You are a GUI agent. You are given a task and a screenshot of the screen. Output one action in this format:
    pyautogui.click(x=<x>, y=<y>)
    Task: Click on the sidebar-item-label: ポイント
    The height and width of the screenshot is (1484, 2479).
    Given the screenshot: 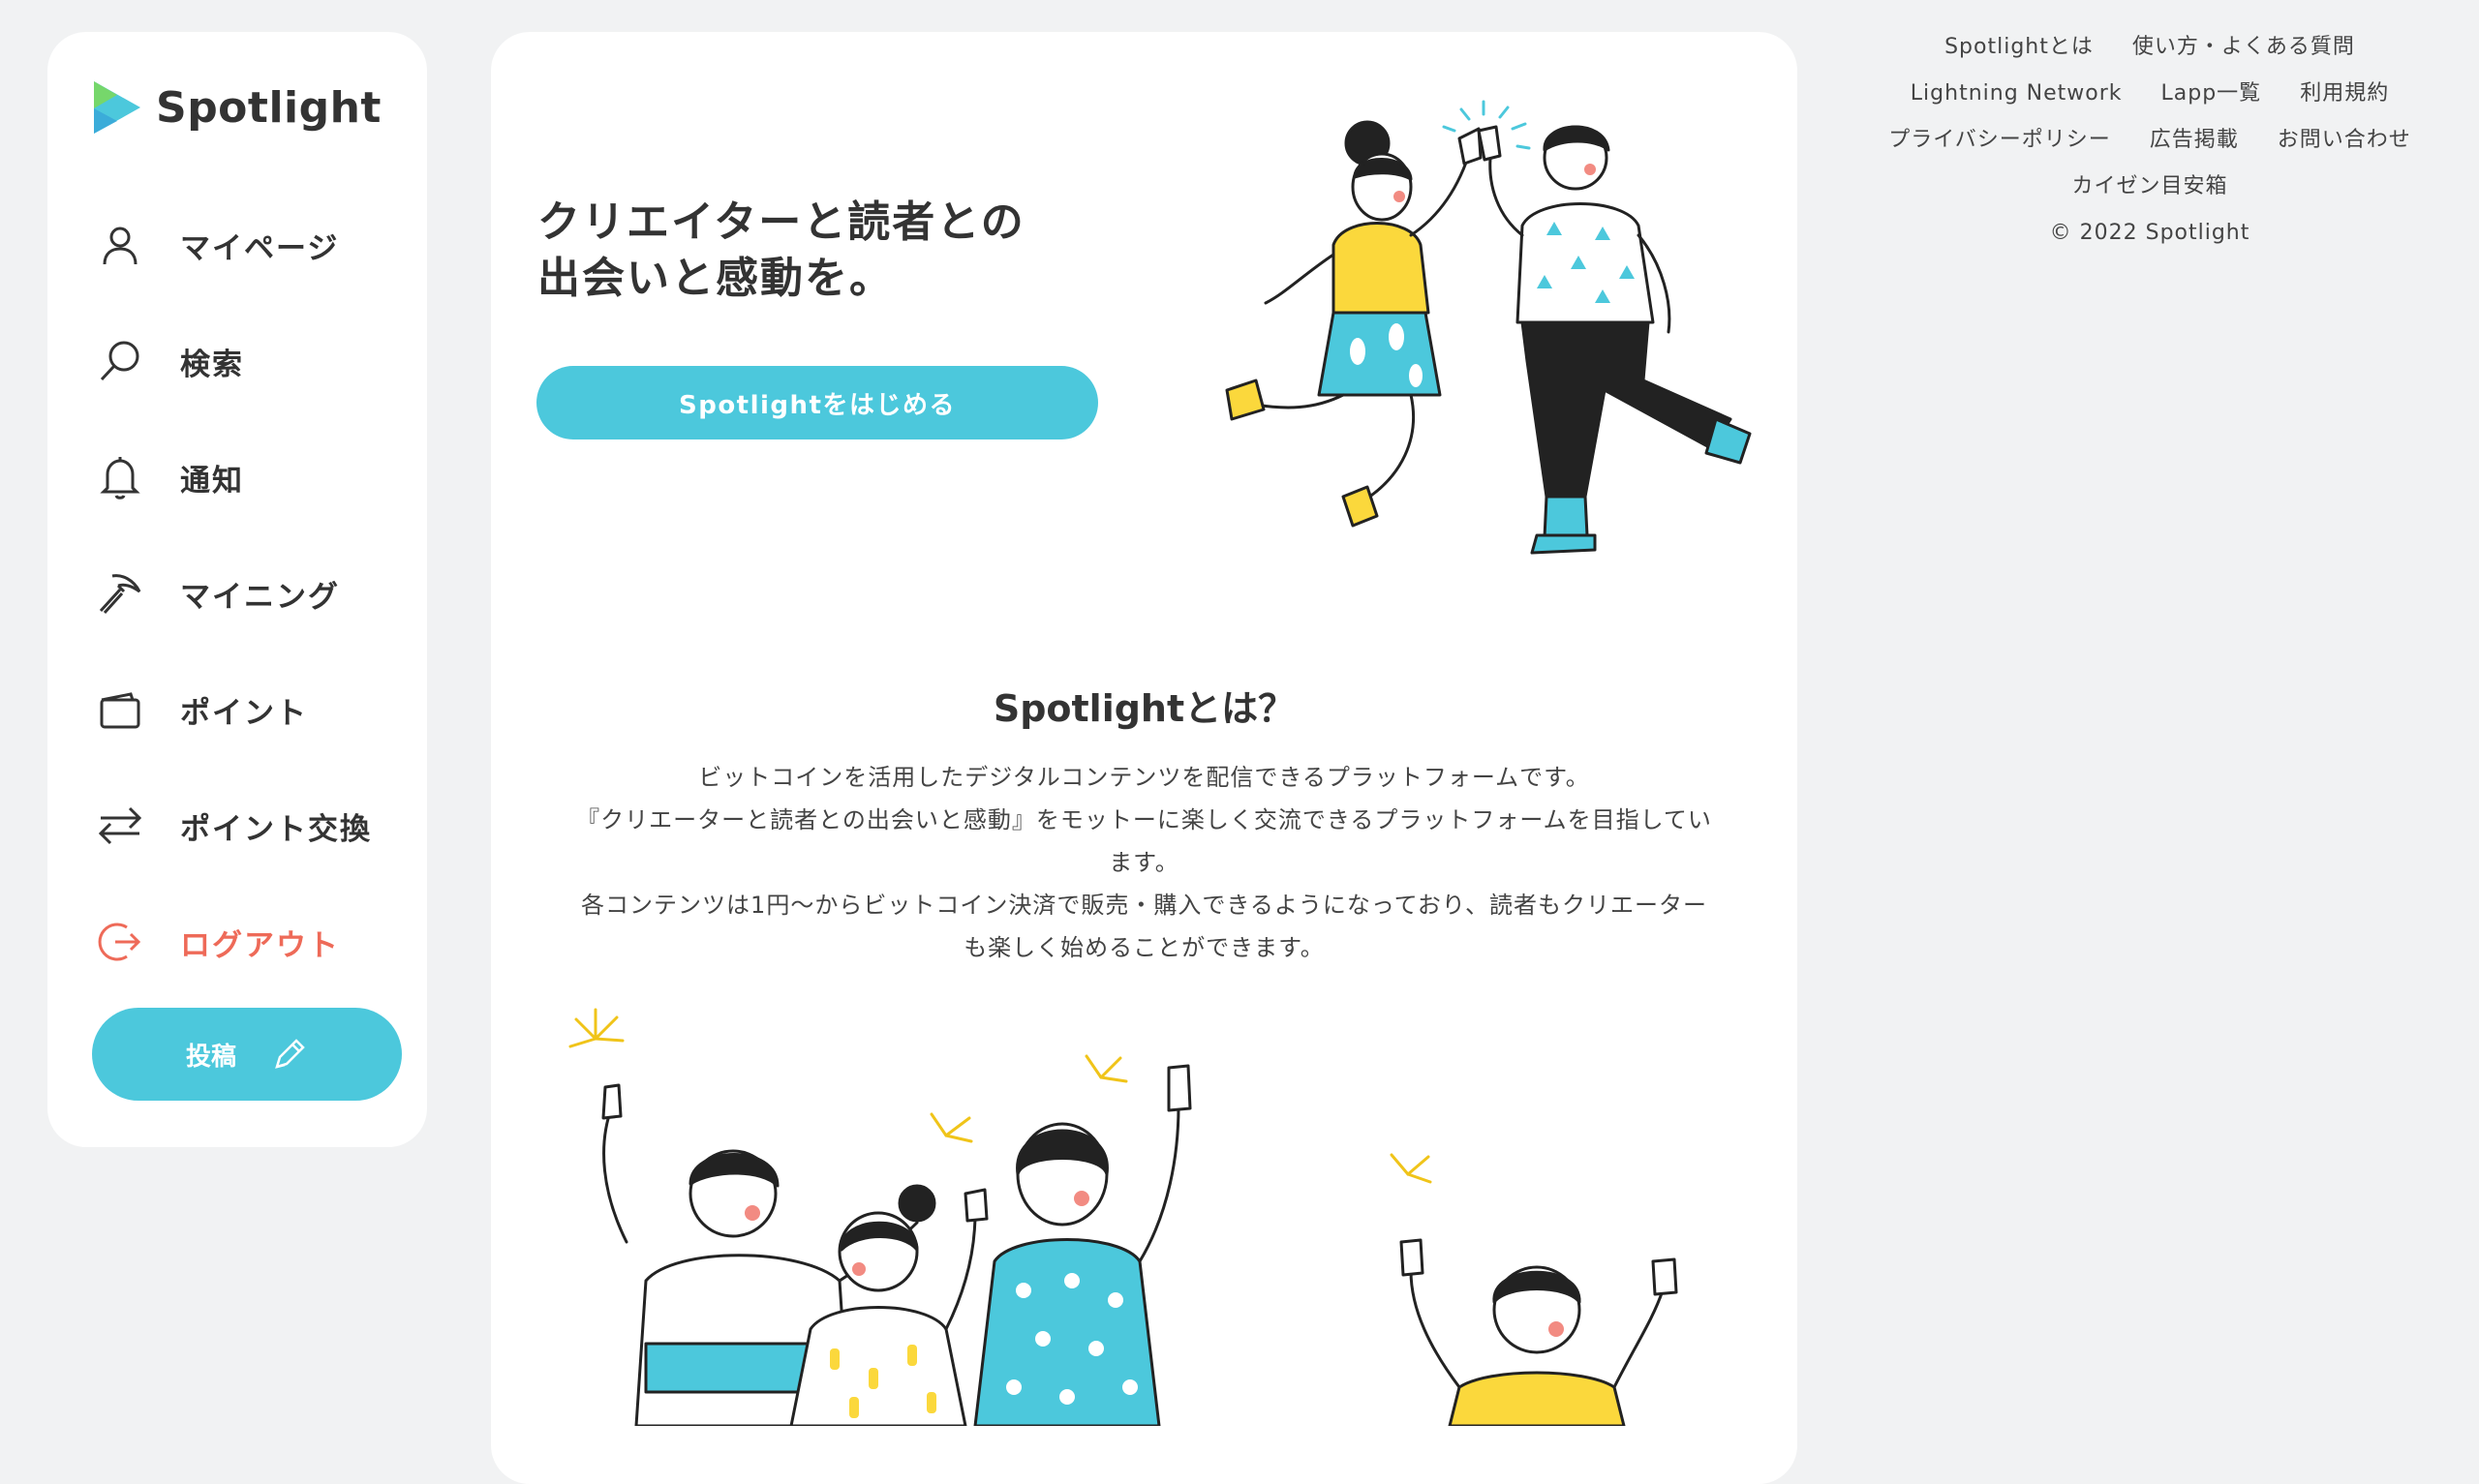 What is the action you would take?
    pyautogui.click(x=244, y=713)
    